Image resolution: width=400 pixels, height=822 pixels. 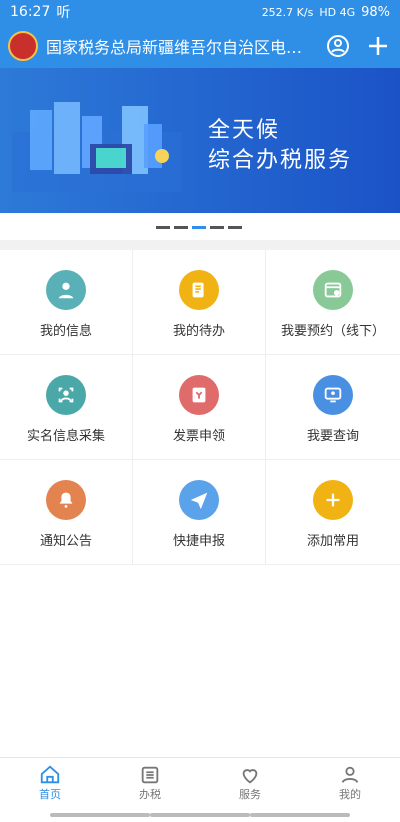 I want to click on grid-item-label: 发票申领, so click(x=198, y=436).